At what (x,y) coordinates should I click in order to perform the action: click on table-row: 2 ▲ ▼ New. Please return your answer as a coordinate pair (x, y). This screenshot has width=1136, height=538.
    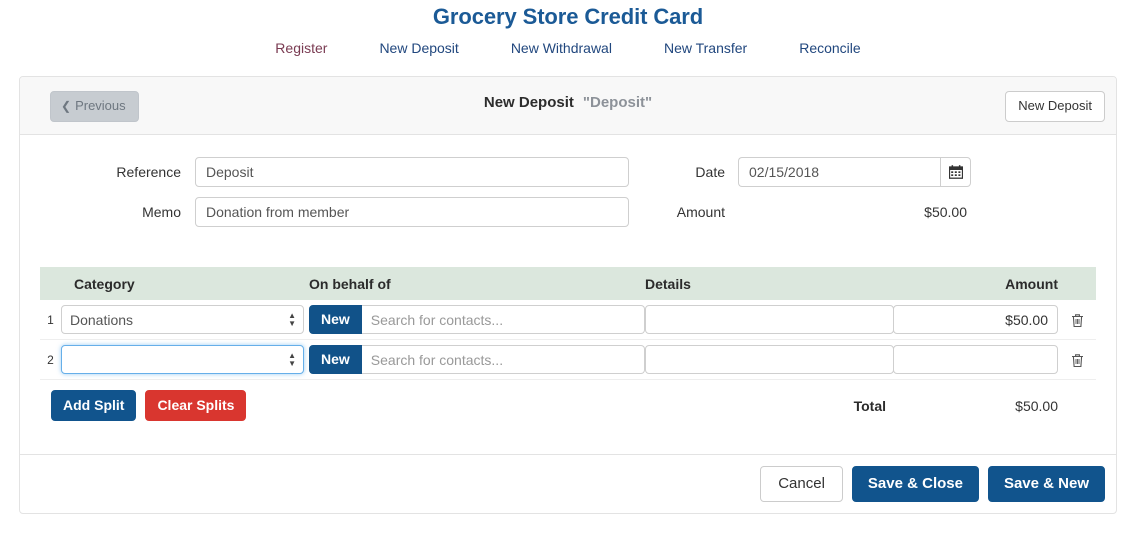
    Looking at the image, I should click on (568, 360).